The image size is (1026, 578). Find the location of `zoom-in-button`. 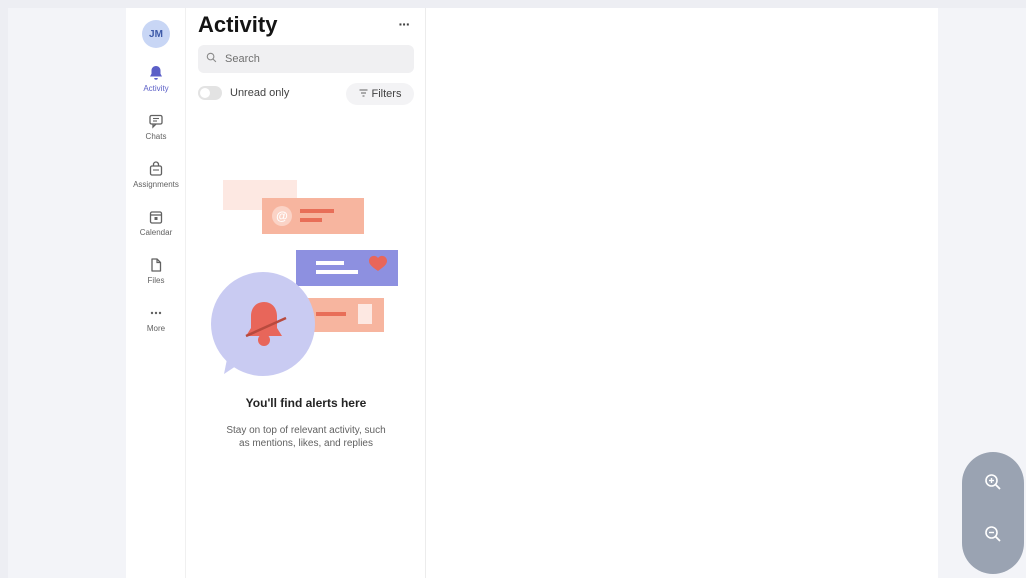

zoom-in-button is located at coordinates (993, 484).